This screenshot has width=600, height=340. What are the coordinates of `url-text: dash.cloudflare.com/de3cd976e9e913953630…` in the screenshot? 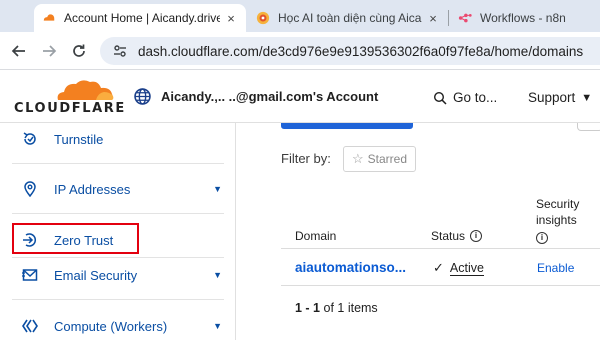 It's located at (361, 51).